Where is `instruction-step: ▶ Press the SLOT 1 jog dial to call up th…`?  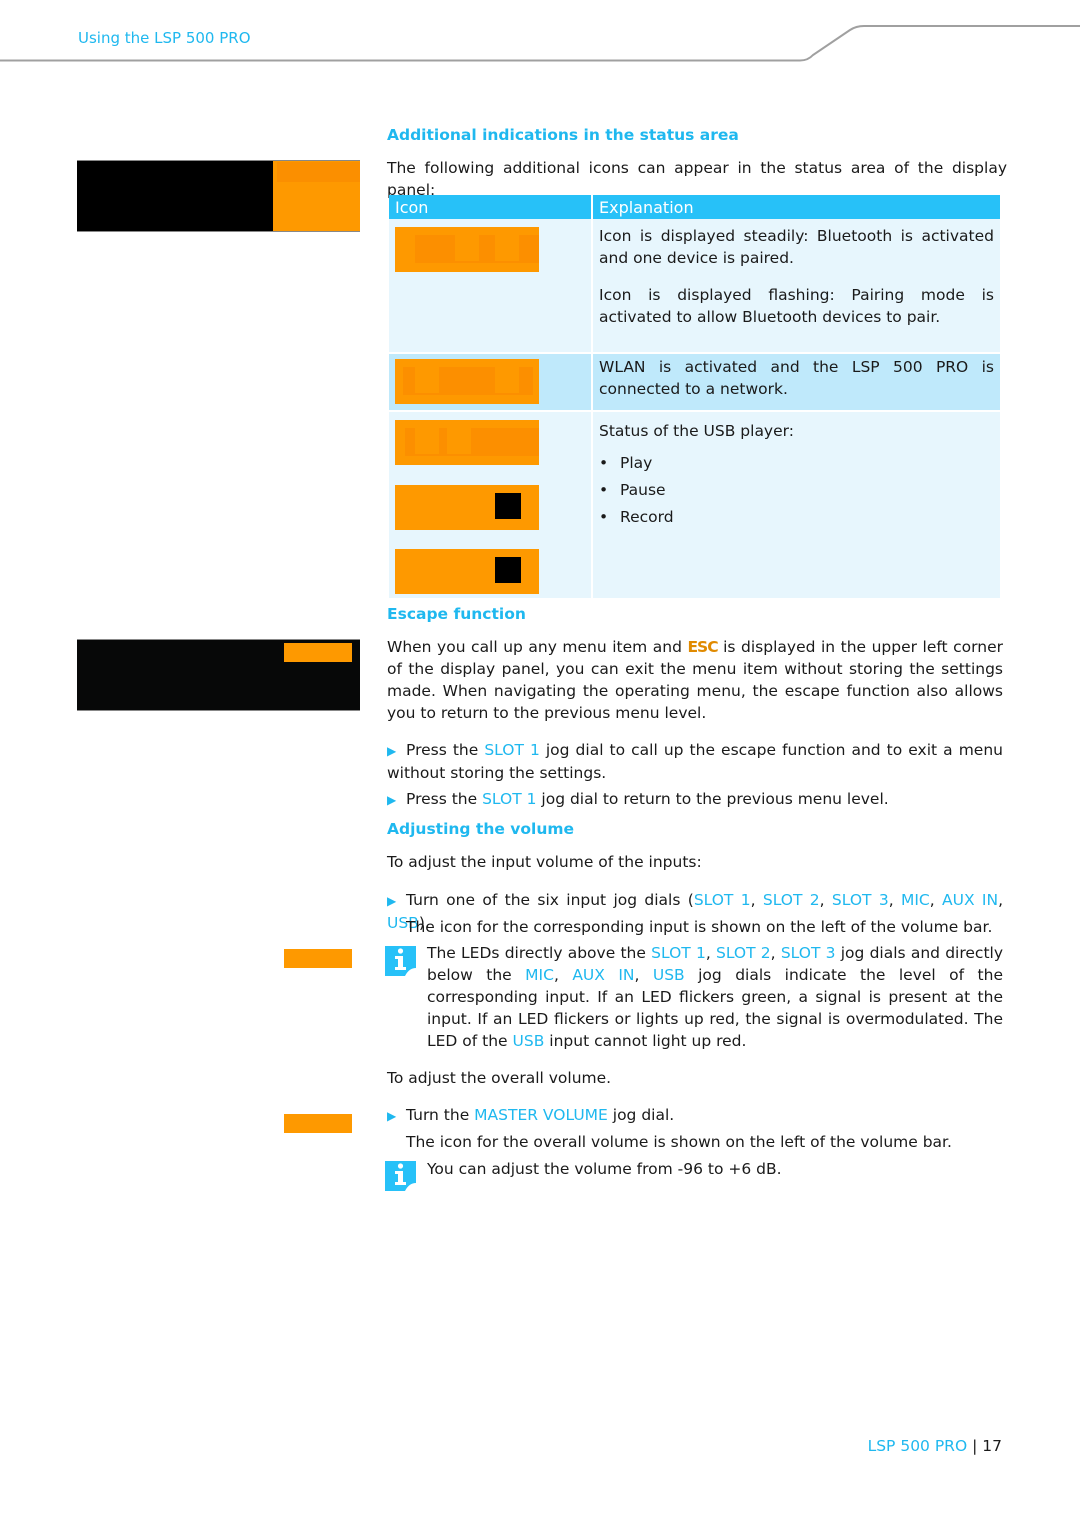 instruction-step: ▶ Press the SLOT 1 jog dial to call up th… is located at coordinates (695, 761).